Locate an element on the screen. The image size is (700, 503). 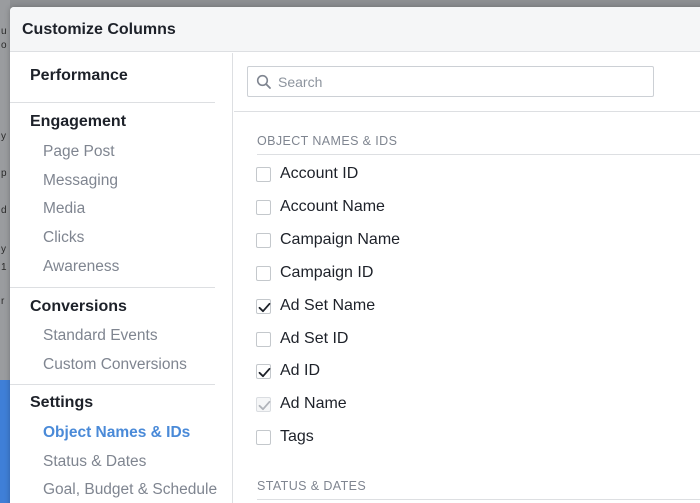
checkbox-campaign-name is located at coordinates (263, 240).